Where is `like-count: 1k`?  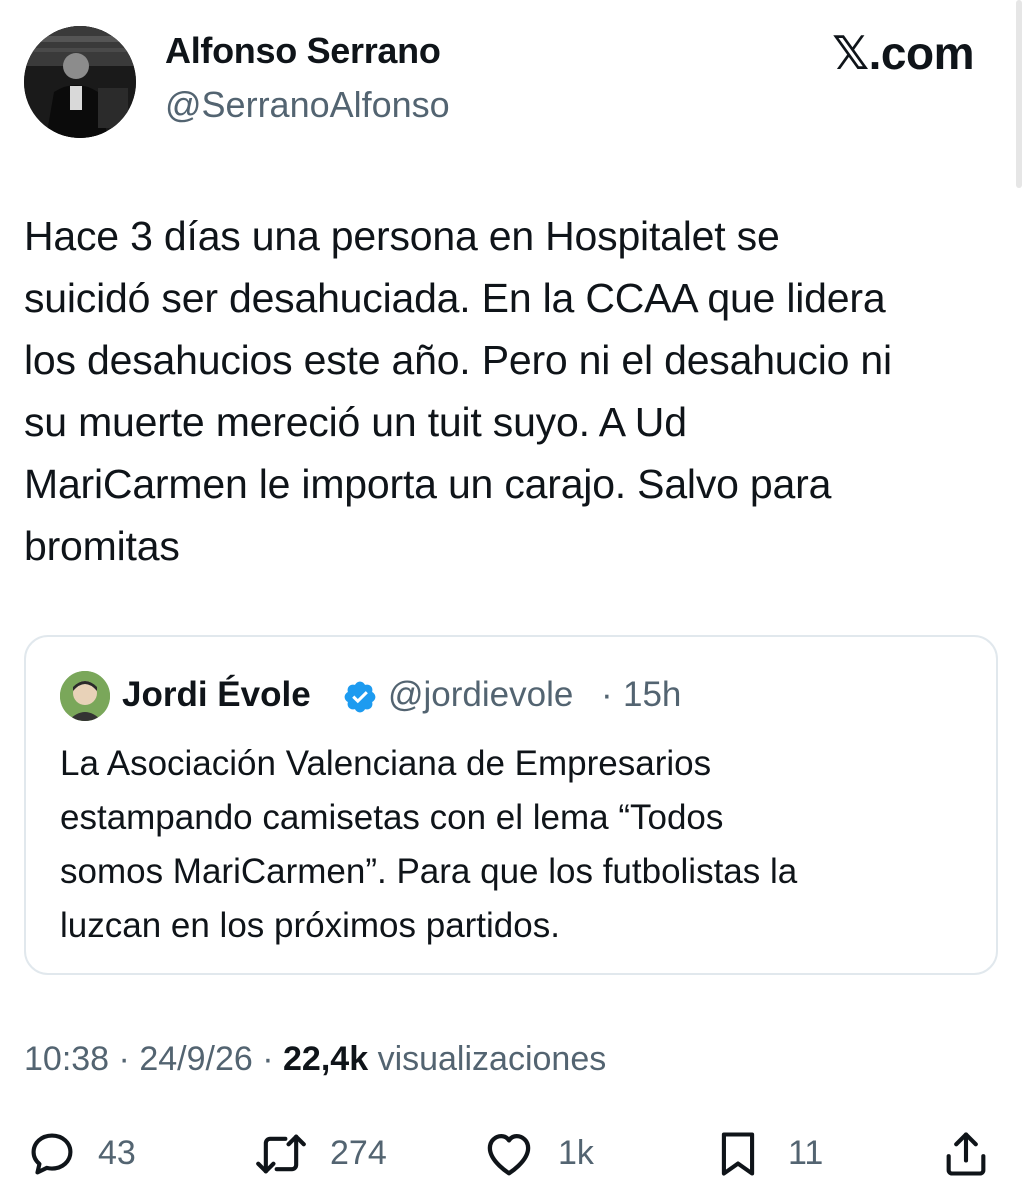 like-count: 1k is located at coordinates (576, 1153).